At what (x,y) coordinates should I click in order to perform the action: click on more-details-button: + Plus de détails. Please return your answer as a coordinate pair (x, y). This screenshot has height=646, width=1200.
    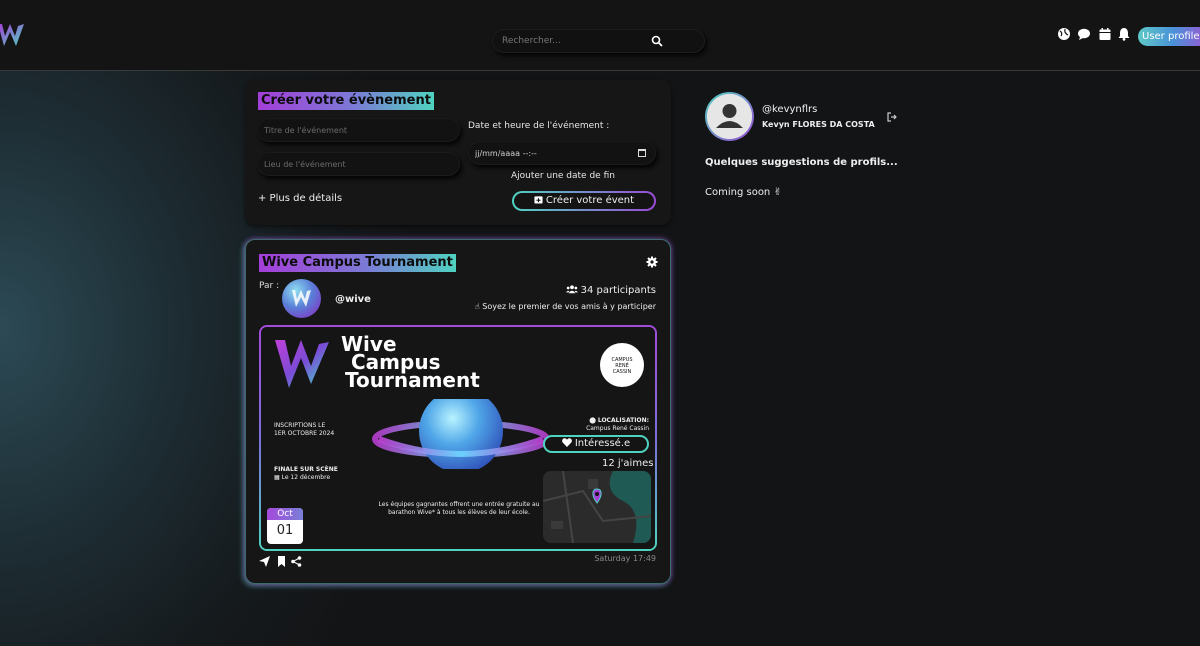
    Looking at the image, I should click on (300, 198).